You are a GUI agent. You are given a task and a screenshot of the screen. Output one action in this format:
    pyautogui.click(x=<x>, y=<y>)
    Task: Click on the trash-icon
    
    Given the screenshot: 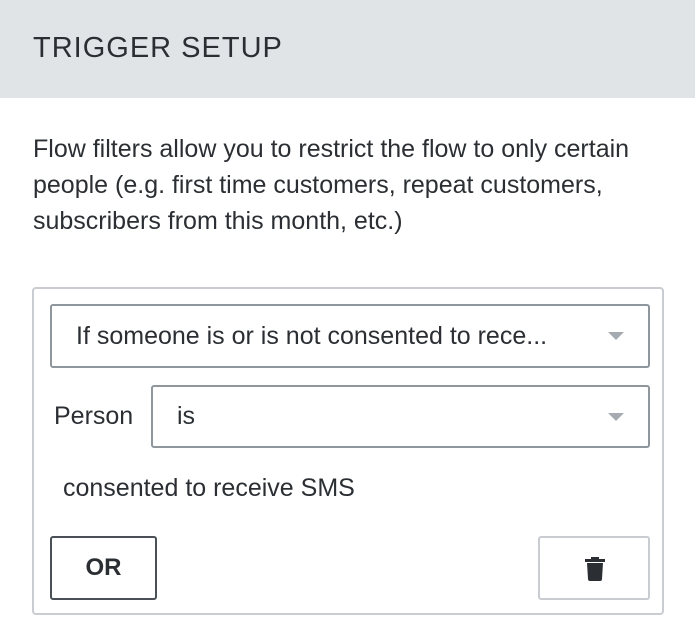 What is the action you would take?
    pyautogui.click(x=595, y=569)
    